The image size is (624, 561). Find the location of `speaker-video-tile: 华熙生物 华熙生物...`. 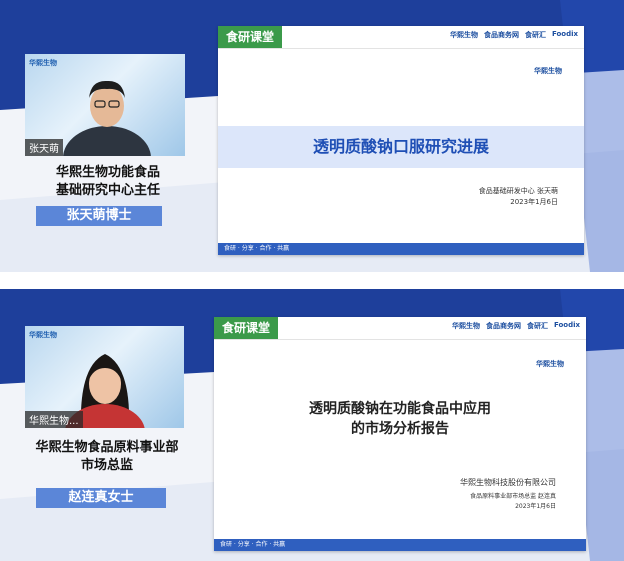

speaker-video-tile: 华熙生物 华熙生物... is located at coordinates (104, 377).